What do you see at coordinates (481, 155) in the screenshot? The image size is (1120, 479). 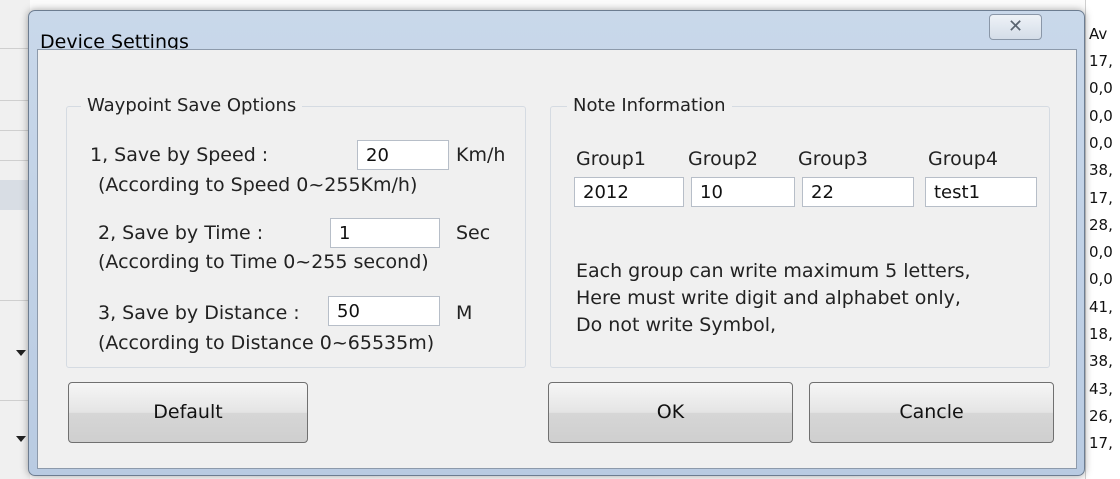 I see `speed-unit: Km/h` at bounding box center [481, 155].